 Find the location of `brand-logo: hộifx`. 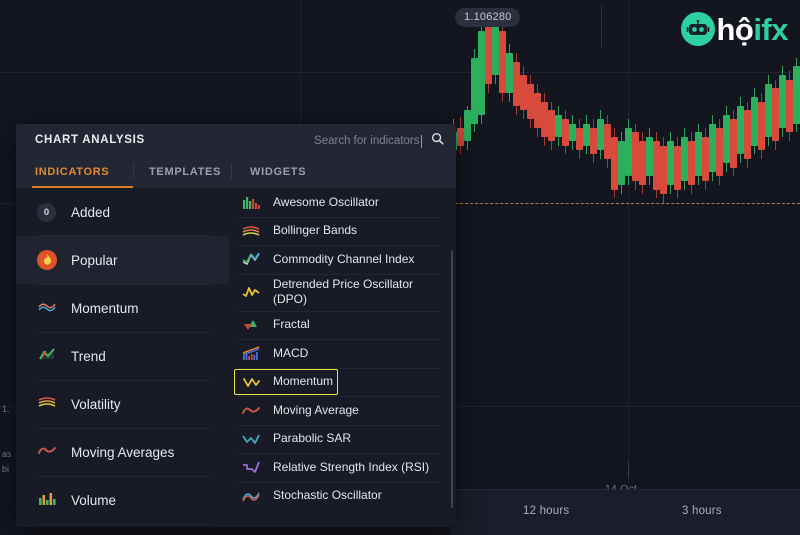

brand-logo: hộifx is located at coordinates (734, 29).